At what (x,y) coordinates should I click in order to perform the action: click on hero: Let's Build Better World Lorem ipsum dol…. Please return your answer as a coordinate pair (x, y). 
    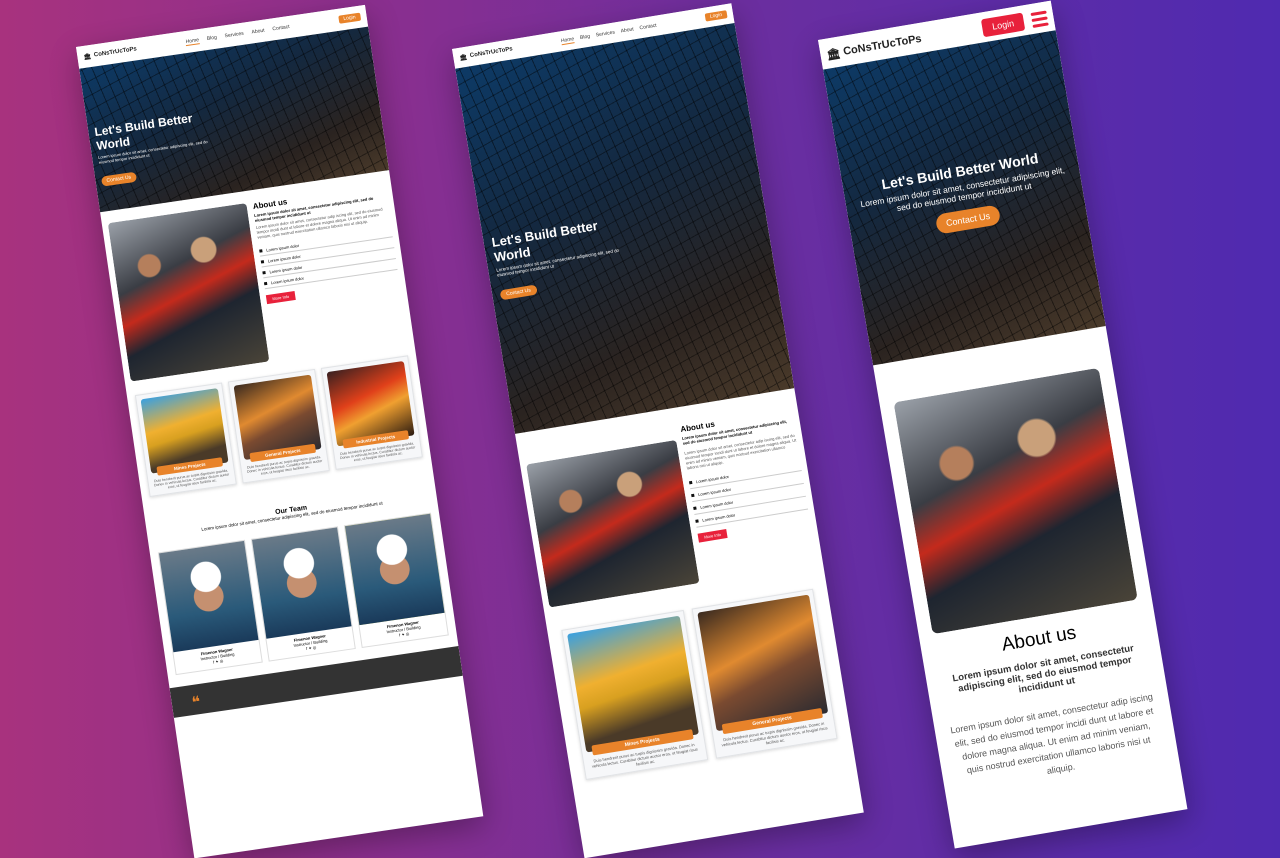
    Looking at the image, I should click on (964, 198).